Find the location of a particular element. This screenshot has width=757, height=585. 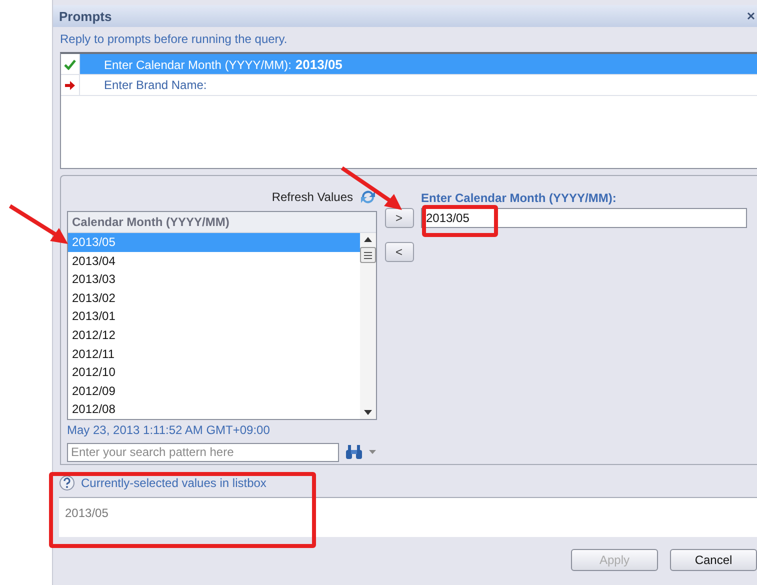

move-button: > is located at coordinates (399, 218).